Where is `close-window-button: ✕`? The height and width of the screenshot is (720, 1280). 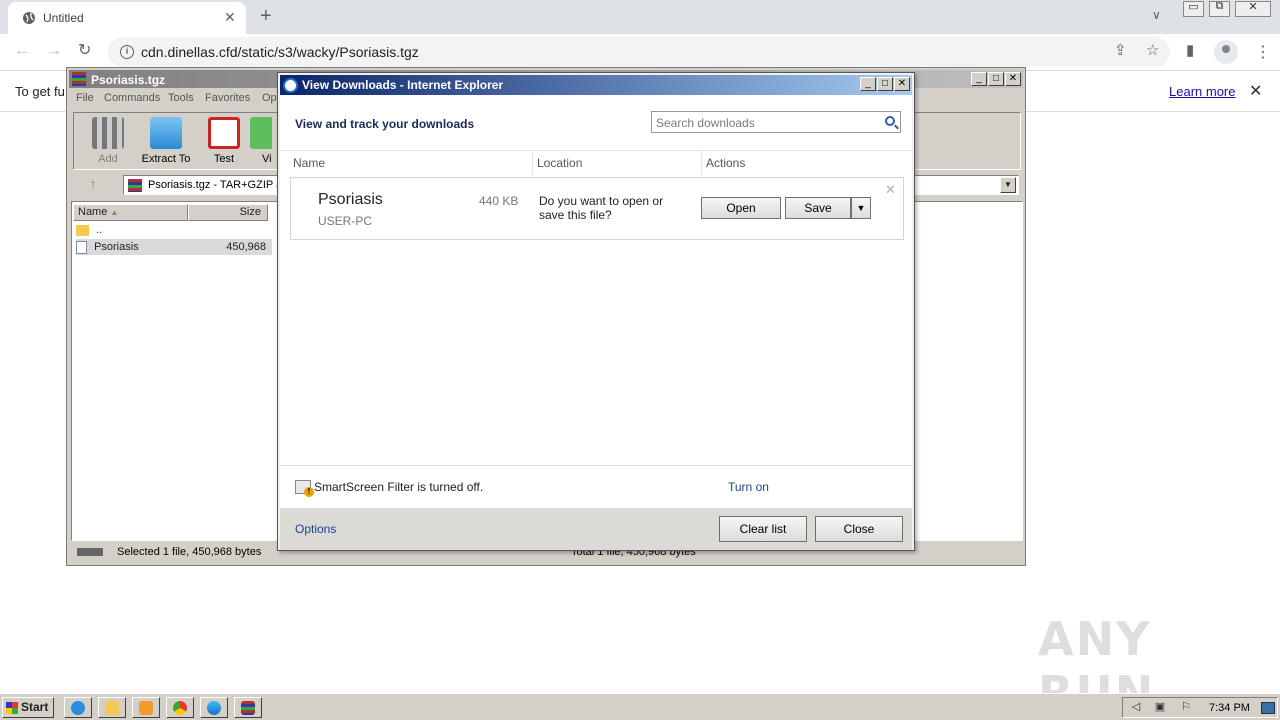
close-window-button: ✕ is located at coordinates (1253, 9).